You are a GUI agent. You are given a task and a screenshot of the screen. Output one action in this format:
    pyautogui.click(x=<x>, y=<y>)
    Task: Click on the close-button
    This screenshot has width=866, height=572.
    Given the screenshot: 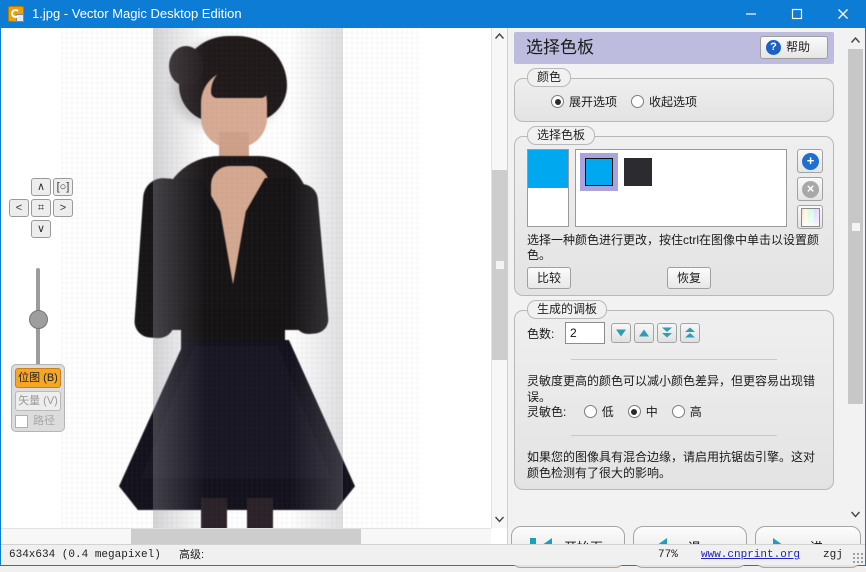 What is the action you would take?
    pyautogui.click(x=843, y=14)
    